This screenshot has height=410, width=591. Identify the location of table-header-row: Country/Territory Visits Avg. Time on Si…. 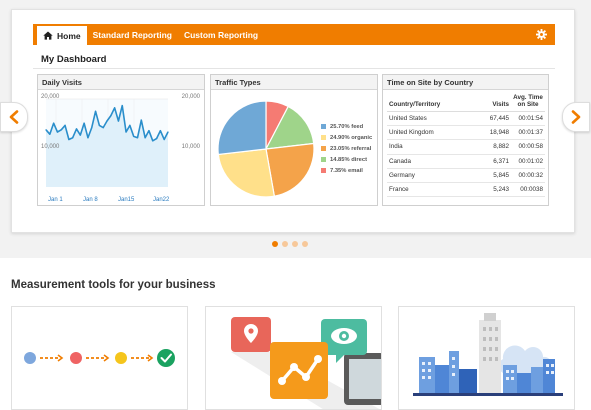
(466, 102).